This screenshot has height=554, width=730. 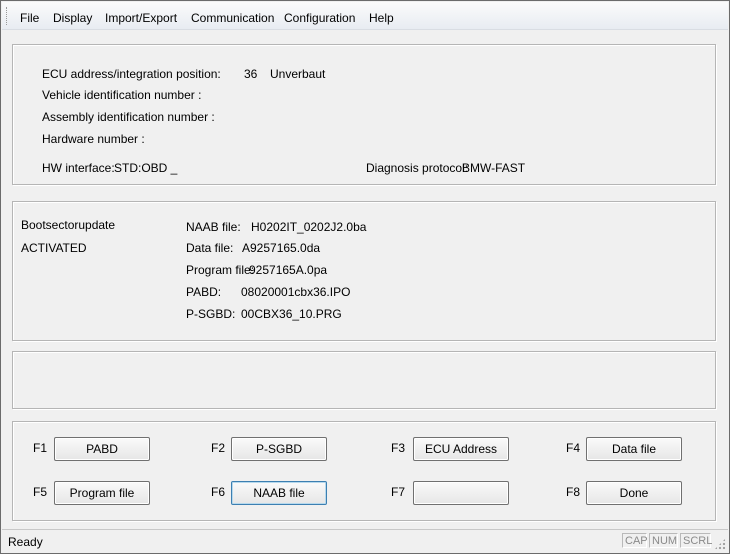 I want to click on f5-key-label: F5, so click(x=40, y=492).